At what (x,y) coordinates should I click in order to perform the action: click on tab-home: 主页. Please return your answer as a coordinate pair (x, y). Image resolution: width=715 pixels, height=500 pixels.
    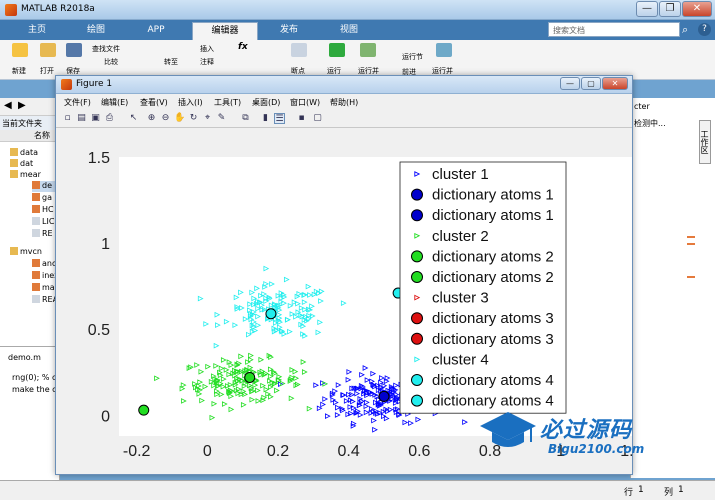
    Looking at the image, I should click on (37, 31).